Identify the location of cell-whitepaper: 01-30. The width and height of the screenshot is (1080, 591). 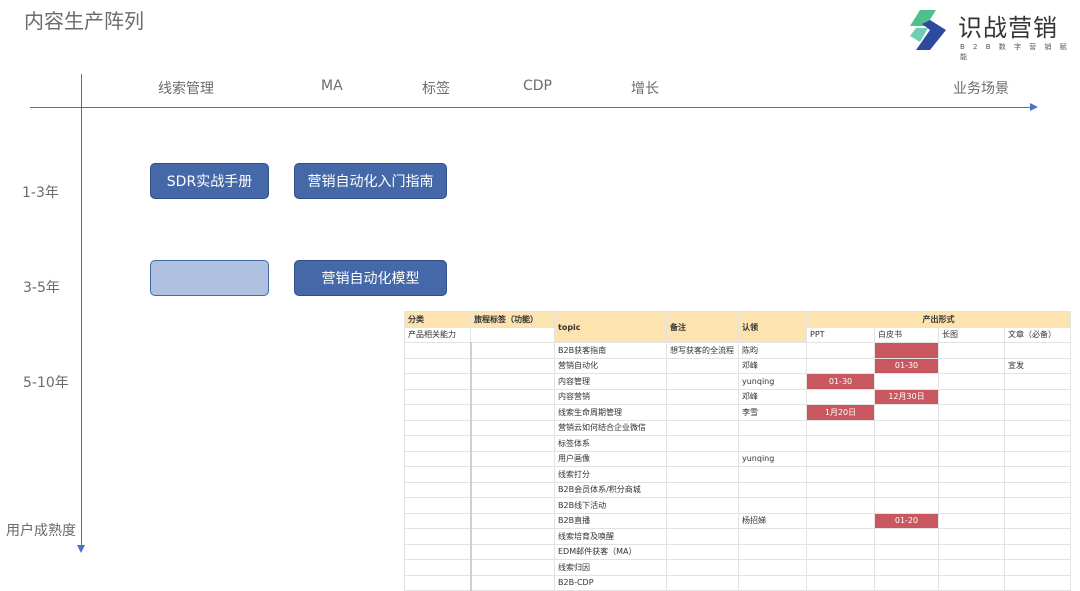
(906, 365).